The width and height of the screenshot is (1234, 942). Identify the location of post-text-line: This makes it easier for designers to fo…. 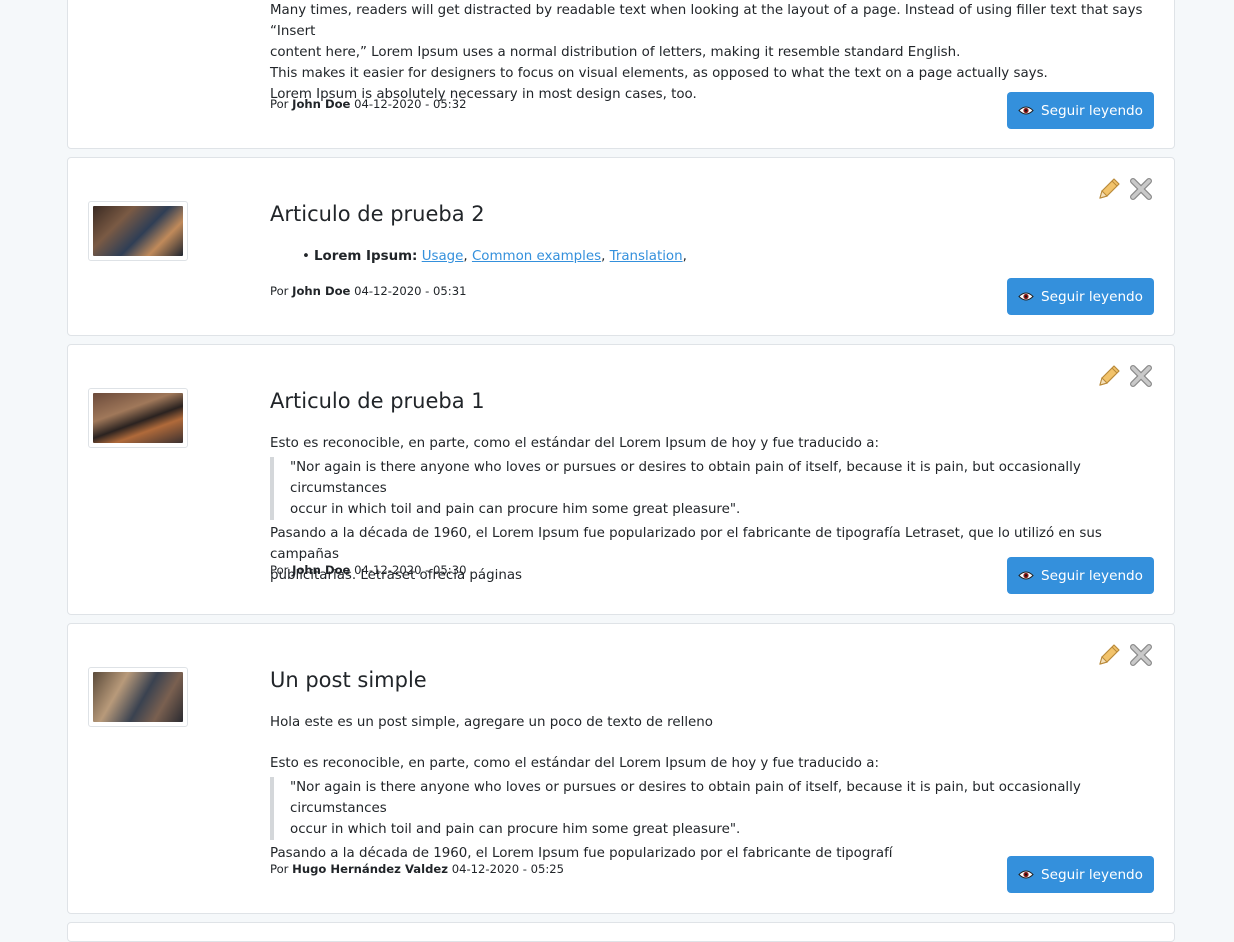
(659, 73).